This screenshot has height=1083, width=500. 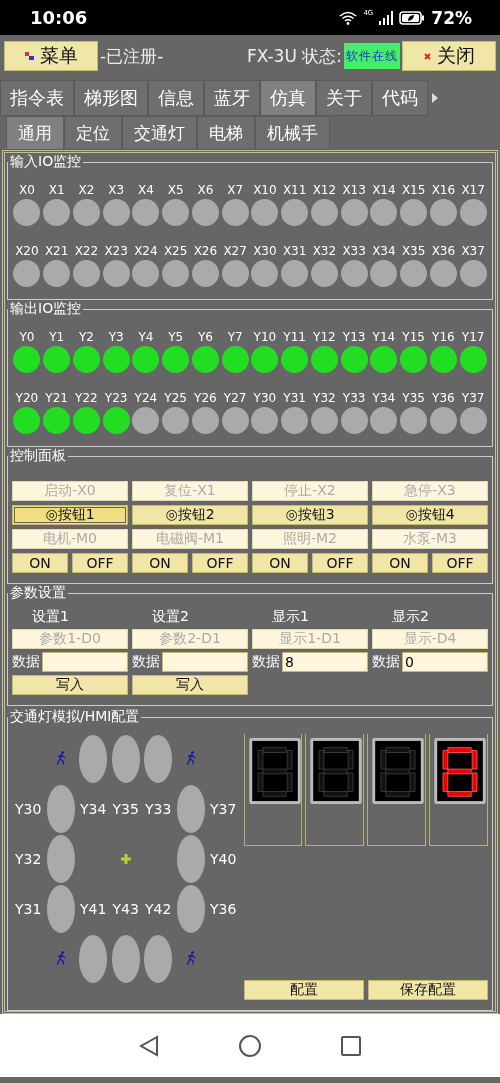 What do you see at coordinates (303, 990) in the screenshot?
I see `config-button: 配置` at bounding box center [303, 990].